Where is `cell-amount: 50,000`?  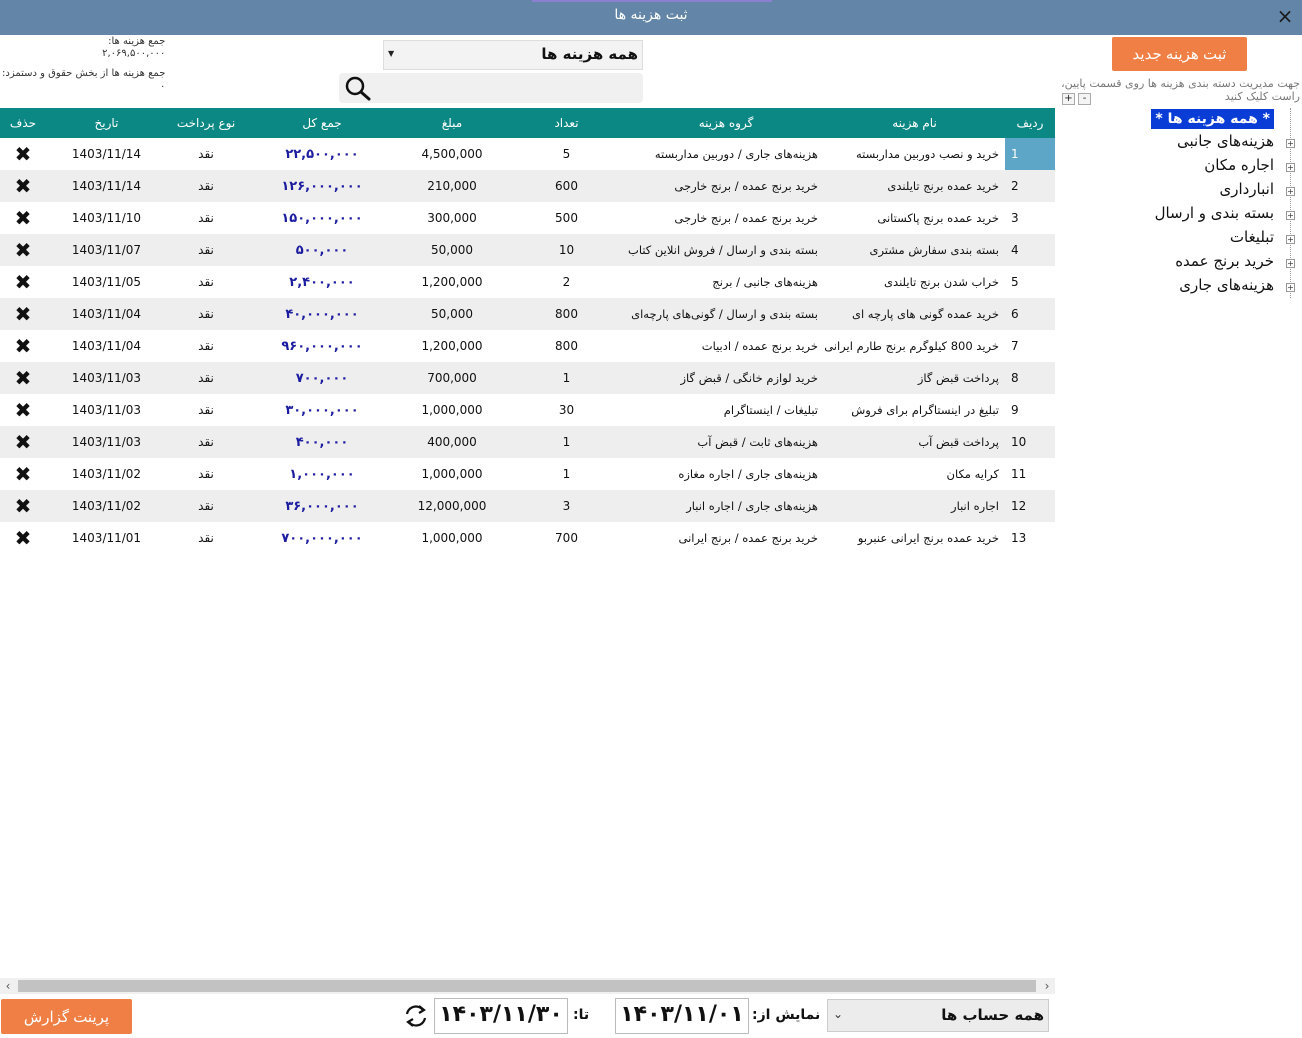 cell-amount: 50,000 is located at coordinates (452, 250).